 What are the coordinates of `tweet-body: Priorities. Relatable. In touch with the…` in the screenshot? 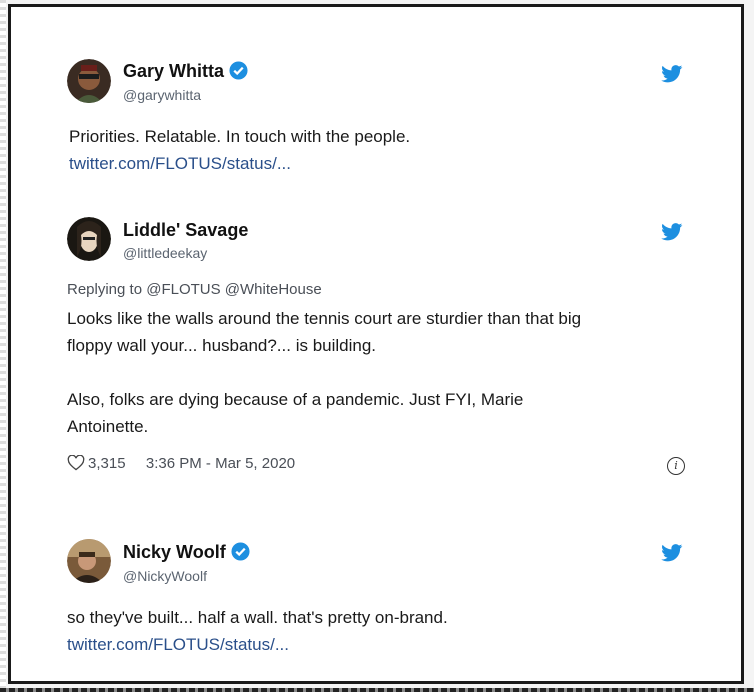 It's located at (240, 136).